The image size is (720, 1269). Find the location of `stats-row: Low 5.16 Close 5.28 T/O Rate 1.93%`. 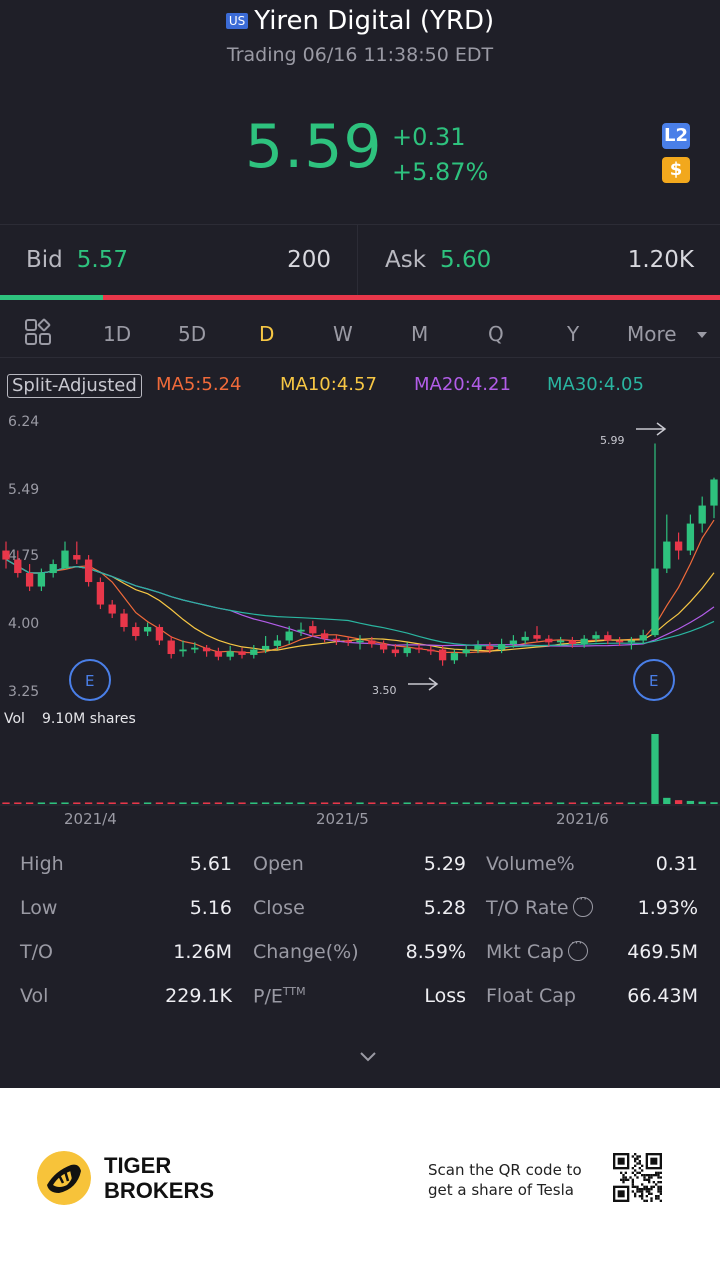

stats-row: Low 5.16 Close 5.28 T/O Rate 1.93% is located at coordinates (360, 914).